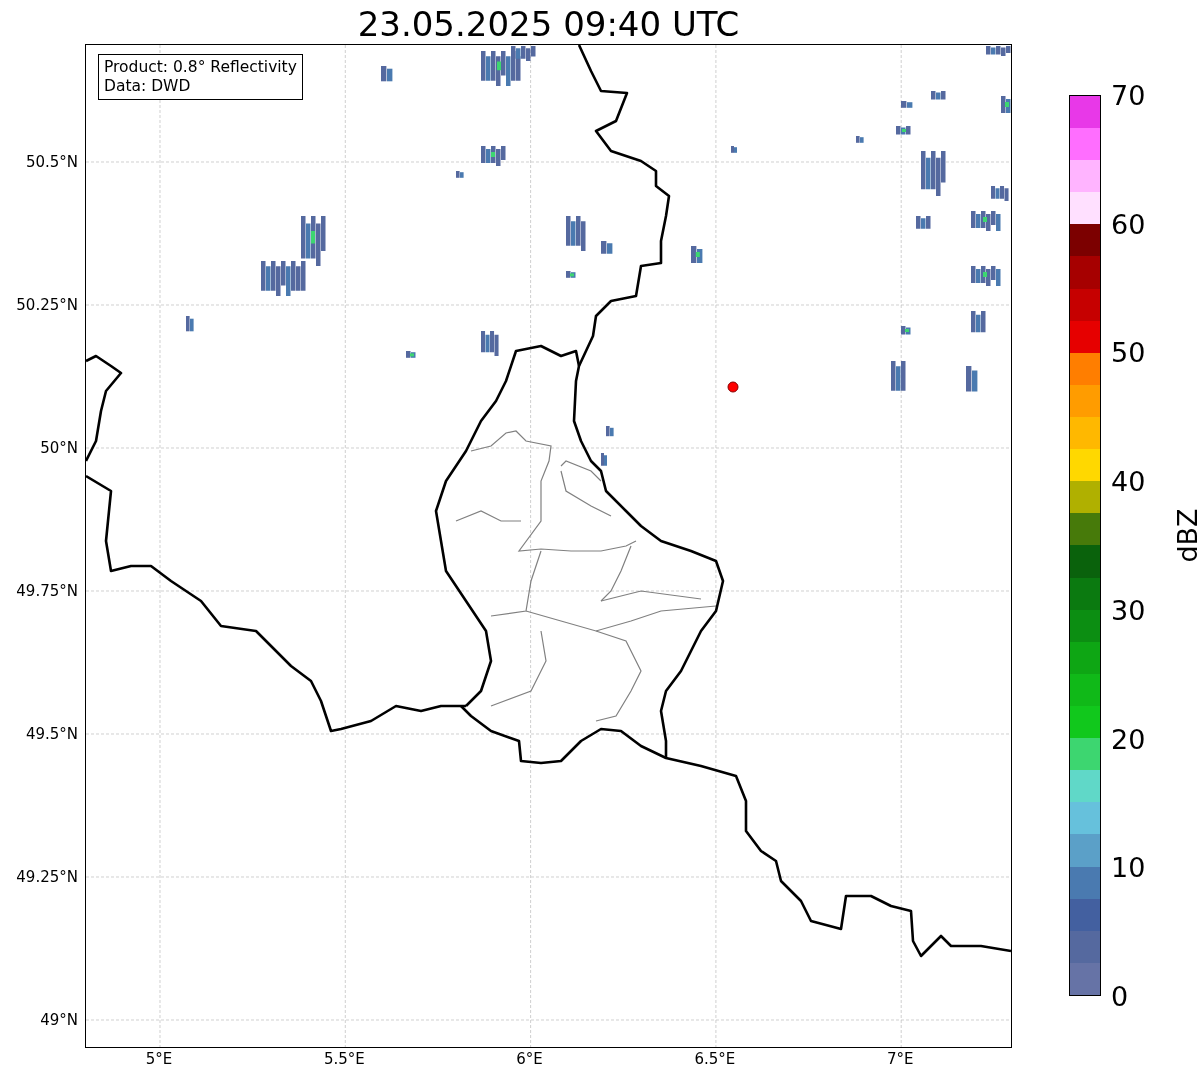  Describe the element at coordinates (1128, 739) in the screenshot. I see `colorbar-tick-label: 20` at that location.